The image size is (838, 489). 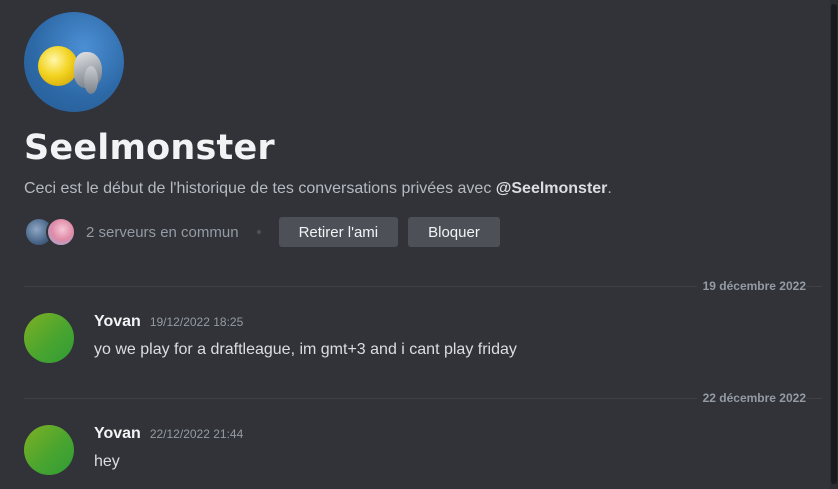 What do you see at coordinates (552, 188) in the screenshot?
I see `user-mention: @Seelmonster` at bounding box center [552, 188].